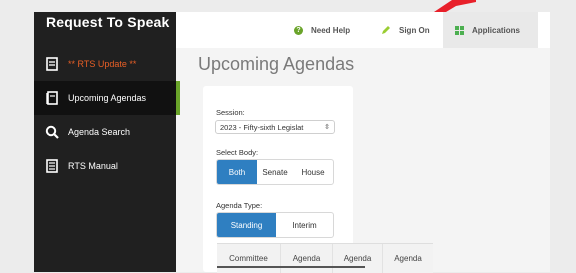 Image resolution: width=576 pixels, height=273 pixels. I want to click on apps-grid-icon, so click(459, 30).